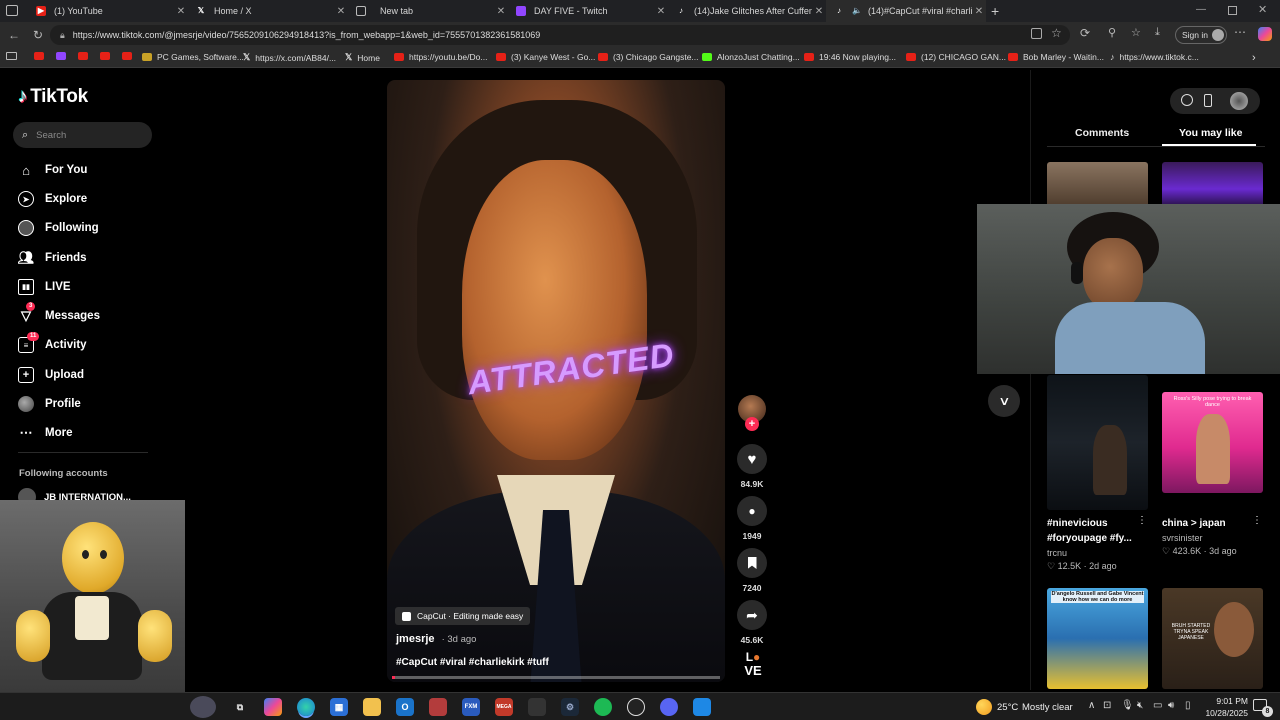  Describe the element at coordinates (752, 563) in the screenshot. I see `save-button` at that location.